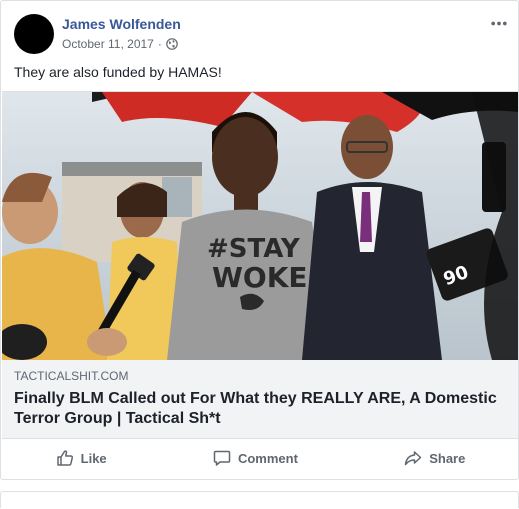 This screenshot has width=519, height=509. What do you see at coordinates (254, 249) in the screenshot?
I see `svg-text: #STAY` at bounding box center [254, 249].